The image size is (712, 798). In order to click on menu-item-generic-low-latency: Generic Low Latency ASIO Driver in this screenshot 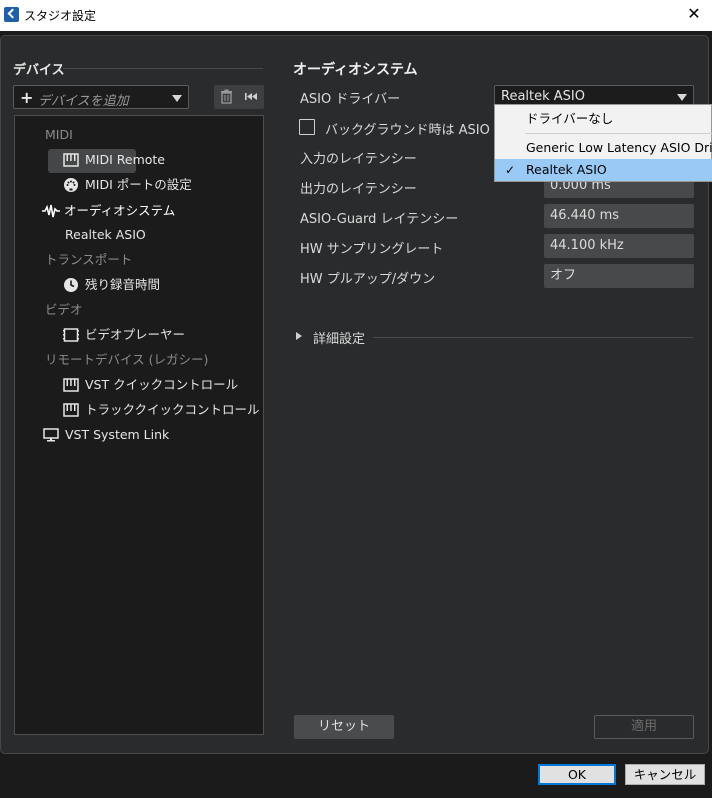, I will do `click(603, 148)`.